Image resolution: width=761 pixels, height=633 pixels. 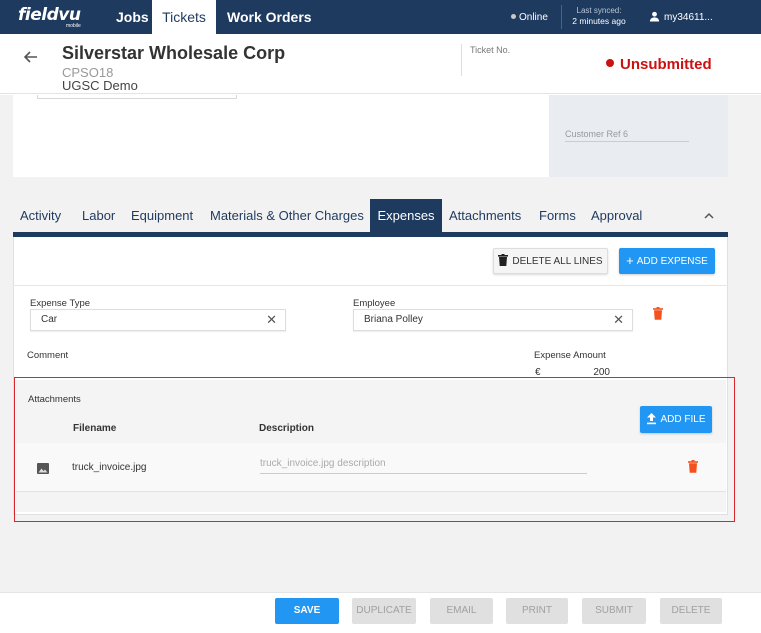 What do you see at coordinates (48, 355) in the screenshot?
I see `comment-label: Comment` at bounding box center [48, 355].